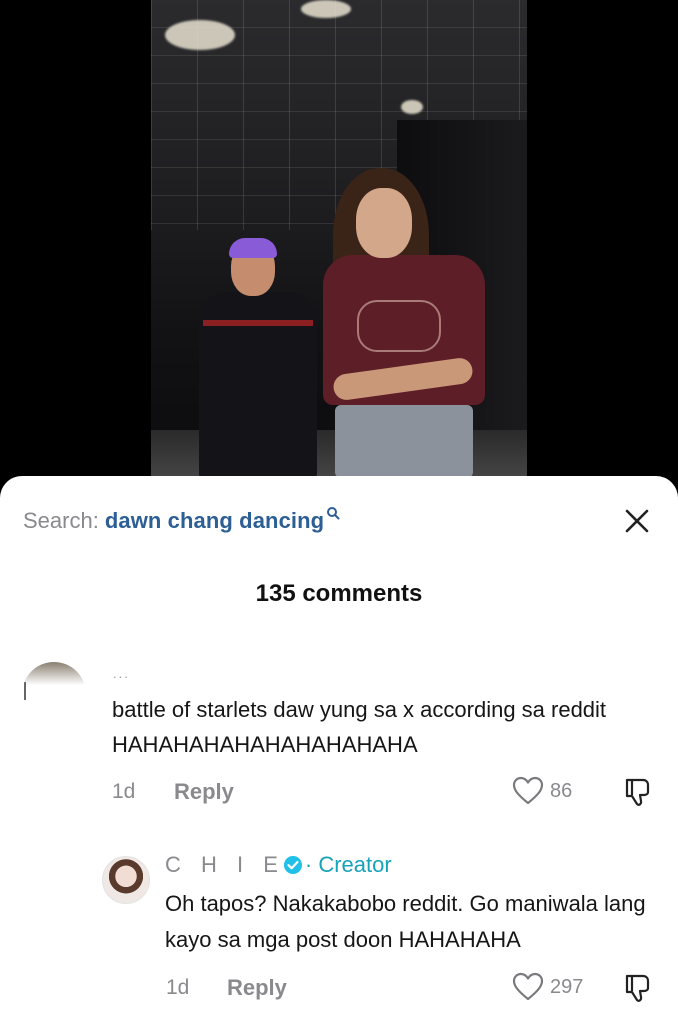 This screenshot has height=1024, width=678. I want to click on creator-name-row: C H I E · Creator, so click(278, 865).